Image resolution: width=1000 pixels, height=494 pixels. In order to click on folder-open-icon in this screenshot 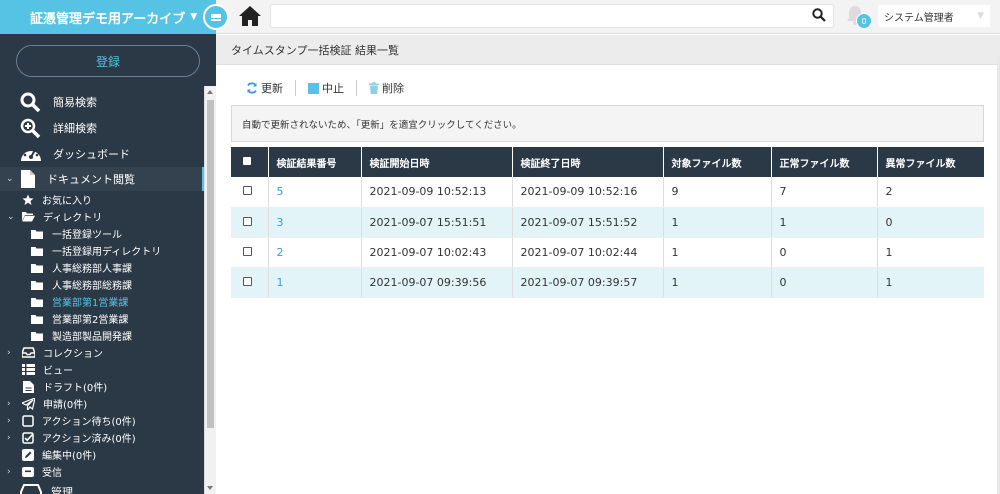, I will do `click(28, 217)`.